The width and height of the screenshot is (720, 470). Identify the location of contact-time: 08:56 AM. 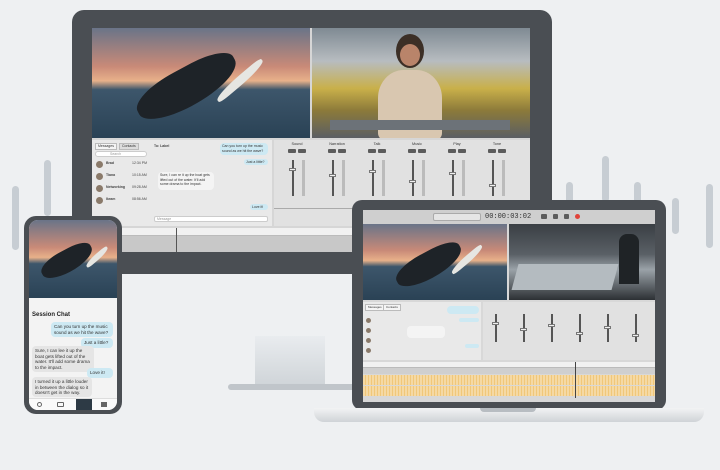
(139, 199).